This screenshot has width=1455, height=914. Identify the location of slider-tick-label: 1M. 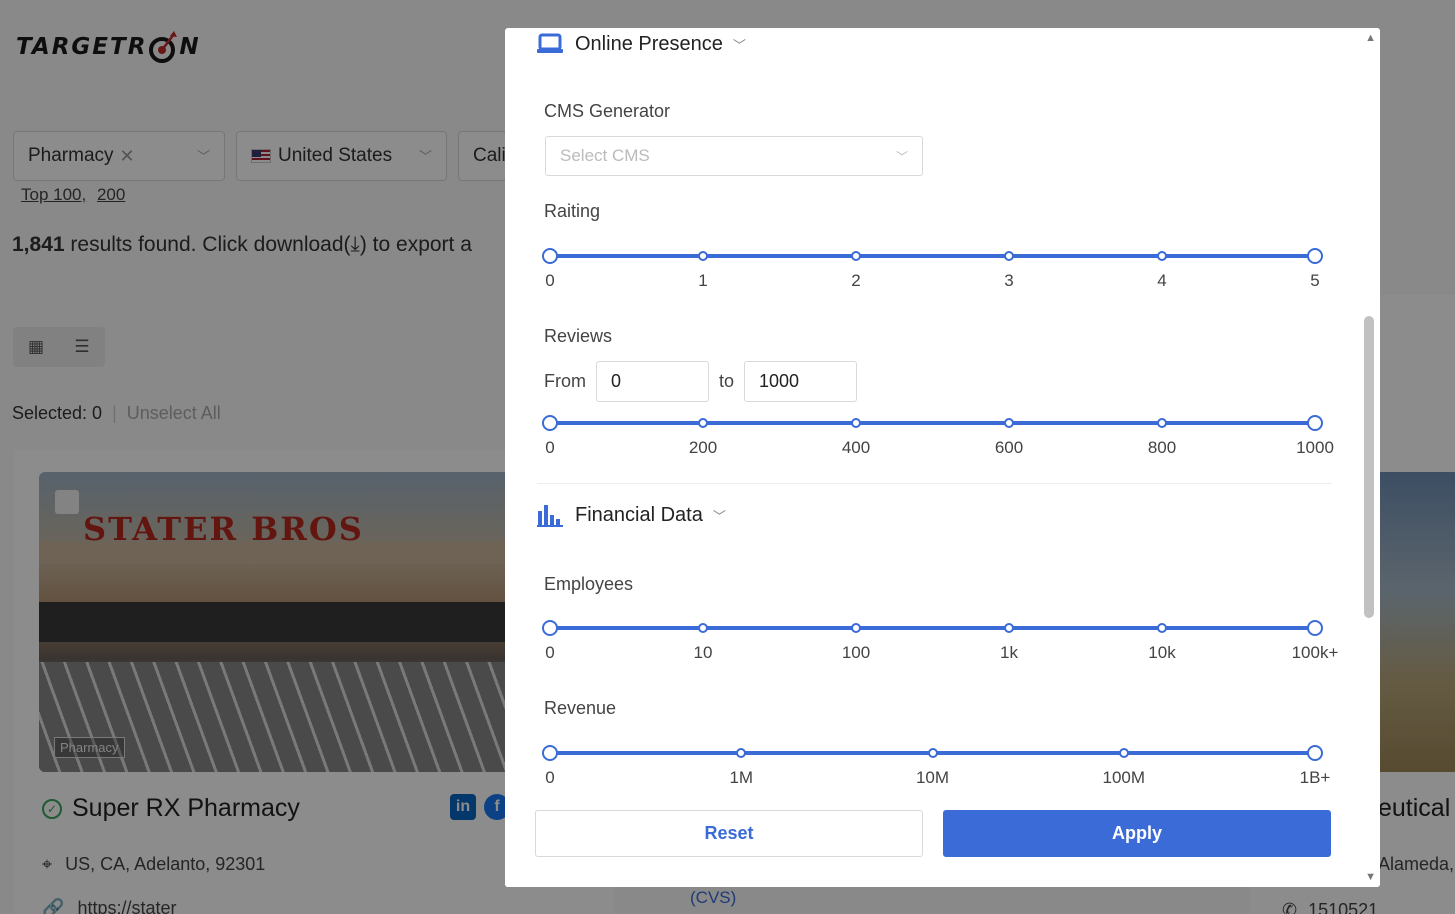
(741, 777).